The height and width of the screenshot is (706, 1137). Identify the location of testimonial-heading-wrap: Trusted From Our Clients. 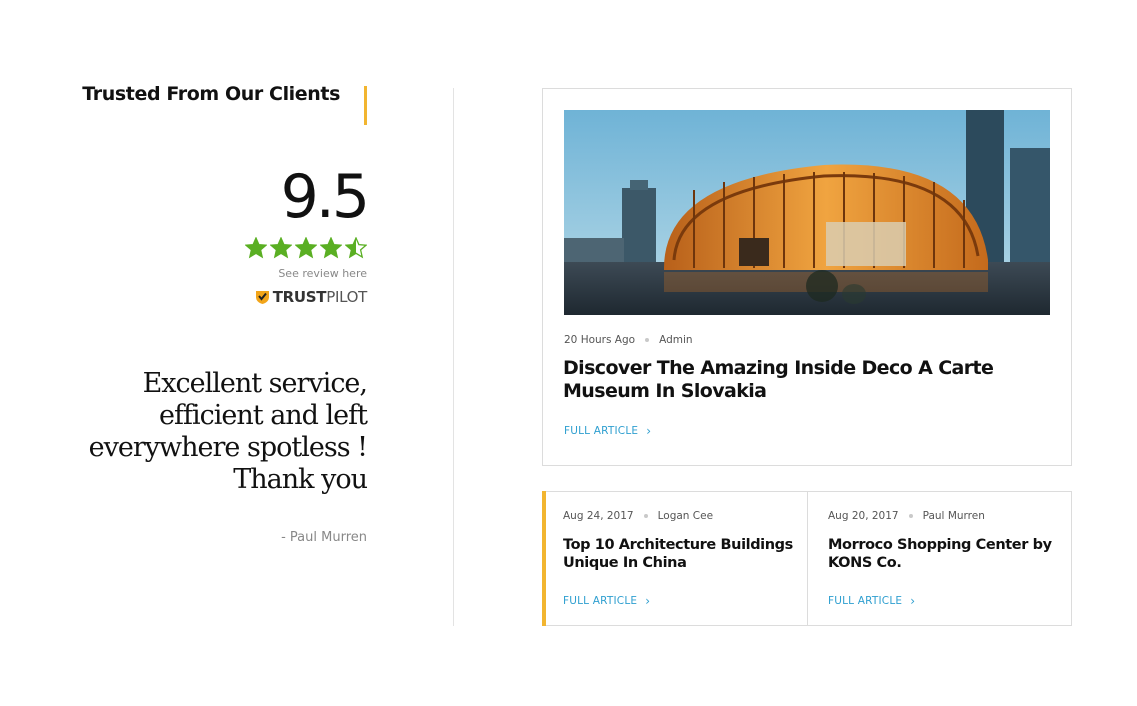
(213, 104).